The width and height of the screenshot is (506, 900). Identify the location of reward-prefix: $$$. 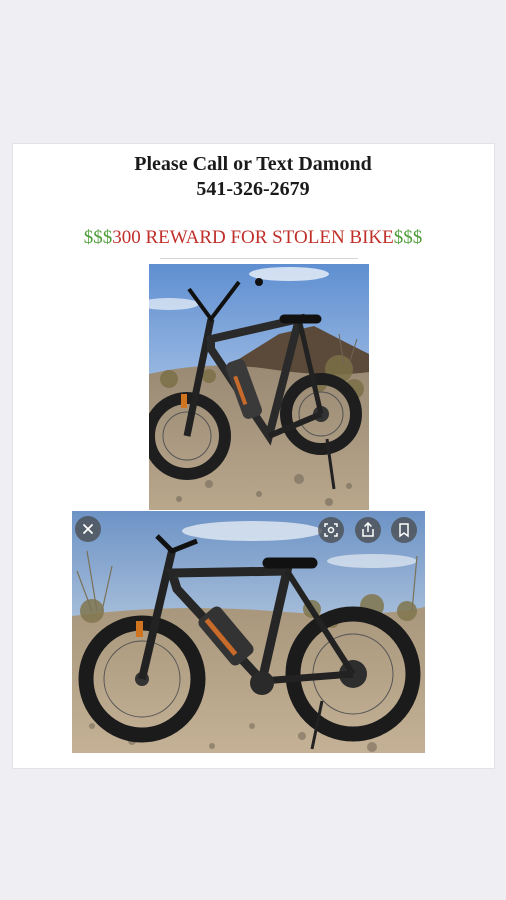
(98, 237).